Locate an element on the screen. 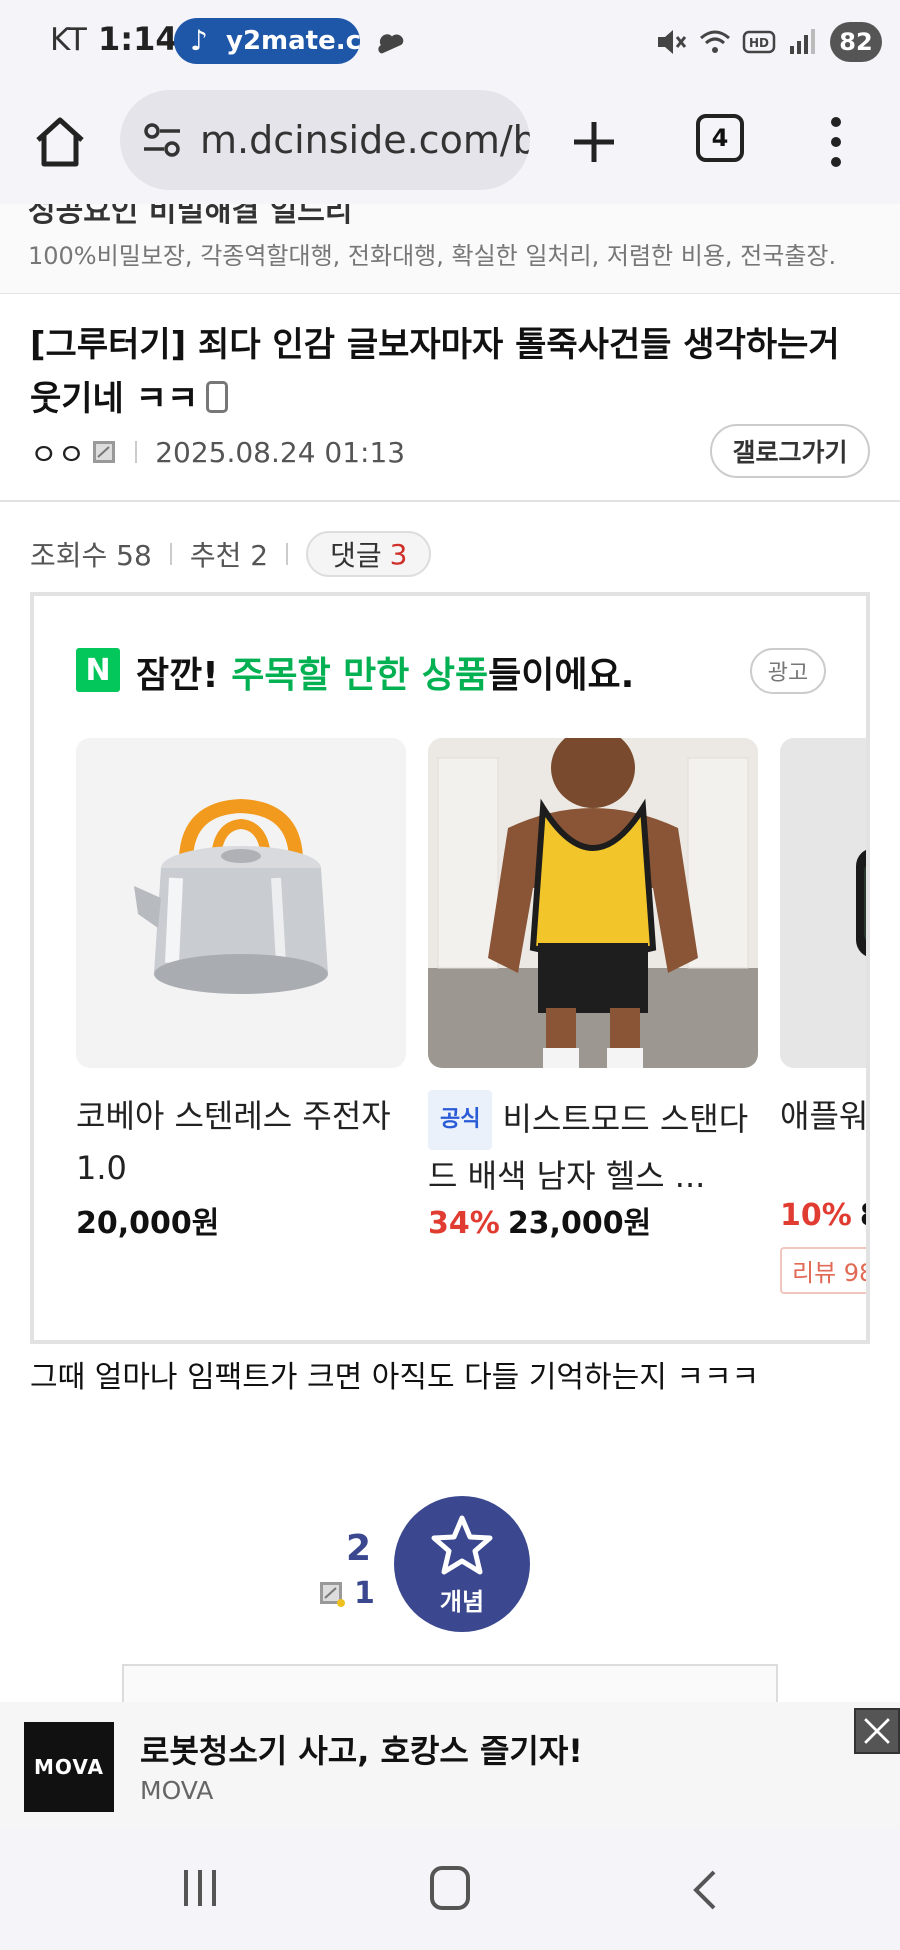 The height and width of the screenshot is (1950, 900). browser-toolbar: m.dcinside.com/b 4 is located at coordinates (450, 144).